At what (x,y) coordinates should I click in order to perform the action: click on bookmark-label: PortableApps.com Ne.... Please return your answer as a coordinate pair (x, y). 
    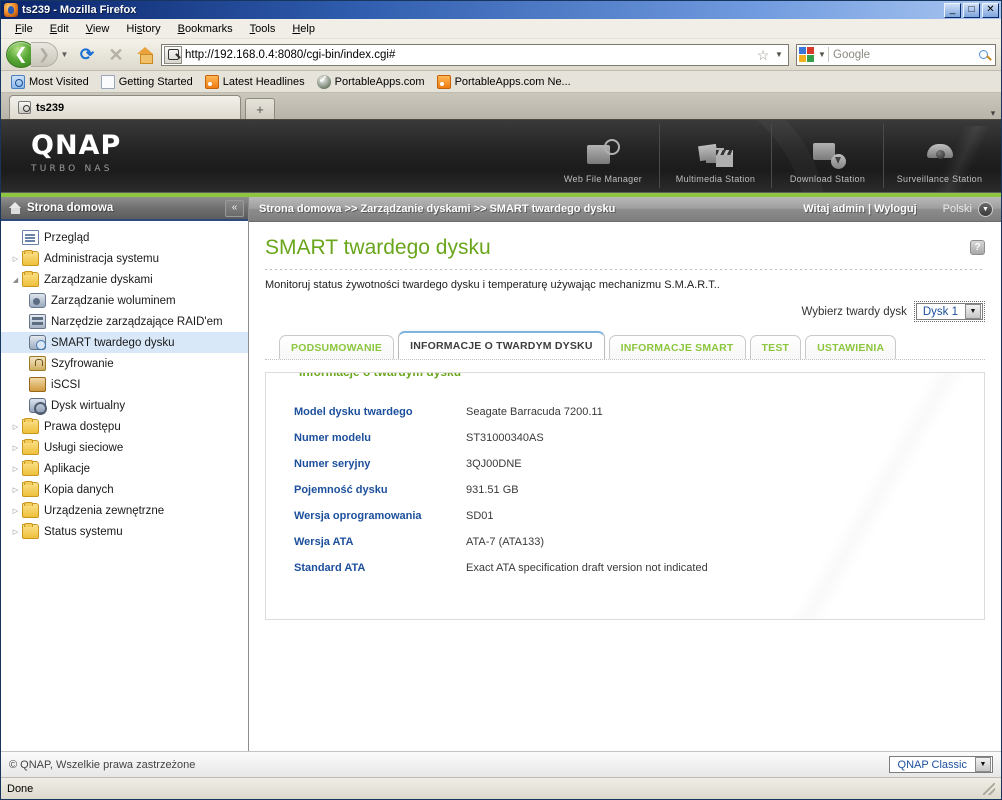
    Looking at the image, I should click on (512, 81).